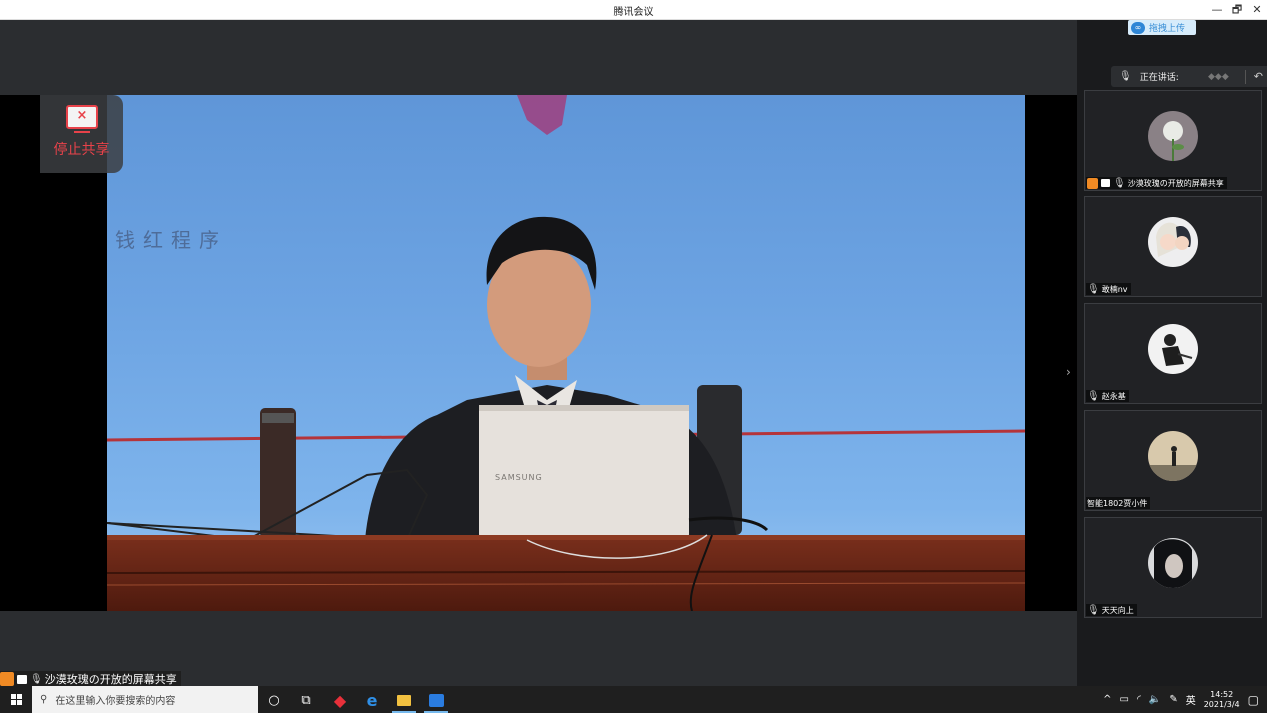  I want to click on speaking-label: 正在讲话:, so click(1159, 78).